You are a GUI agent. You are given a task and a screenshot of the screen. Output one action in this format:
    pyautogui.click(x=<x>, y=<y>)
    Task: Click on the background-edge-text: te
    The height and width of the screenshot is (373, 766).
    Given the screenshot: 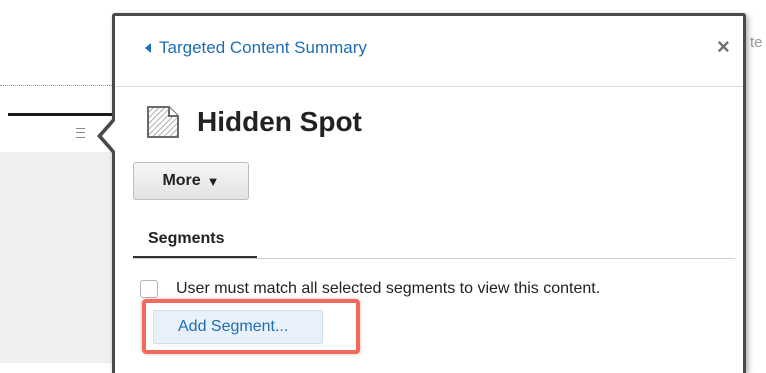 What is the action you would take?
    pyautogui.click(x=756, y=42)
    